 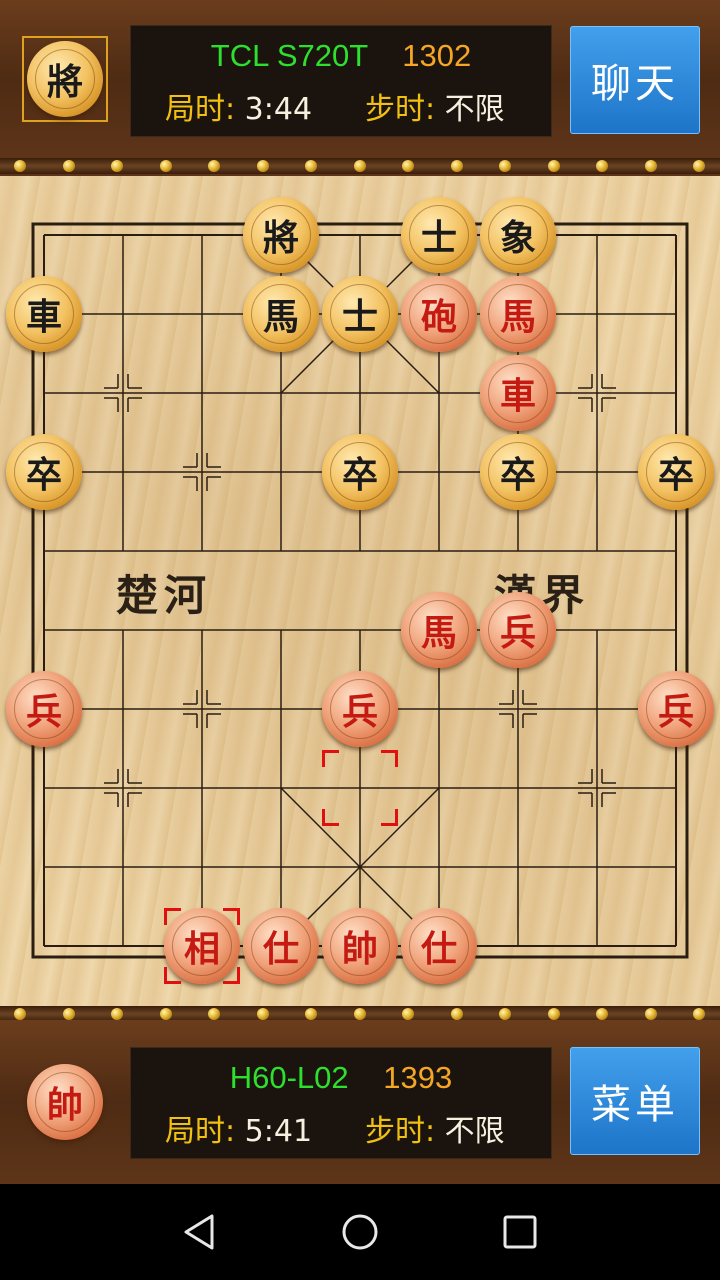 What do you see at coordinates (360, 788) in the screenshot?
I see `last-move-from-marker` at bounding box center [360, 788].